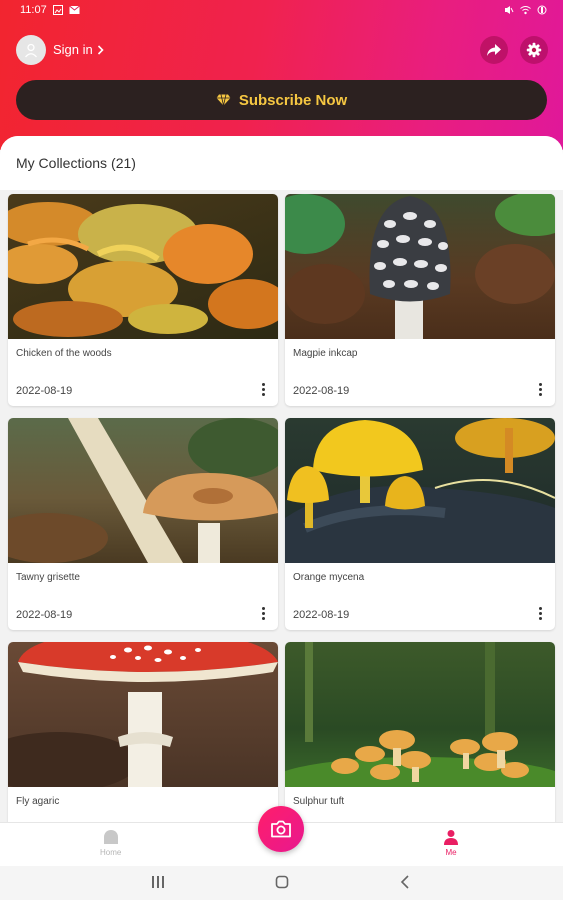 The image size is (563, 900). Describe the element at coordinates (405, 882) in the screenshot. I see `back-icon` at that location.